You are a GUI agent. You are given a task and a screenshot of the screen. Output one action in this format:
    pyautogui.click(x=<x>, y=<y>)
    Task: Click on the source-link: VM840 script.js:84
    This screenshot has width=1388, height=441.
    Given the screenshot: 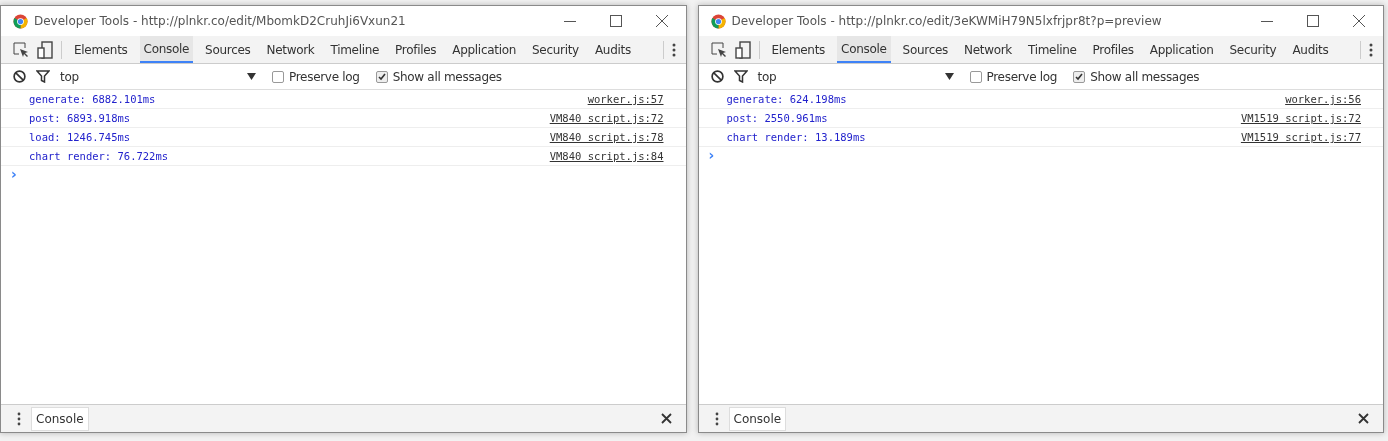 What is the action you would take?
    pyautogui.click(x=606, y=156)
    